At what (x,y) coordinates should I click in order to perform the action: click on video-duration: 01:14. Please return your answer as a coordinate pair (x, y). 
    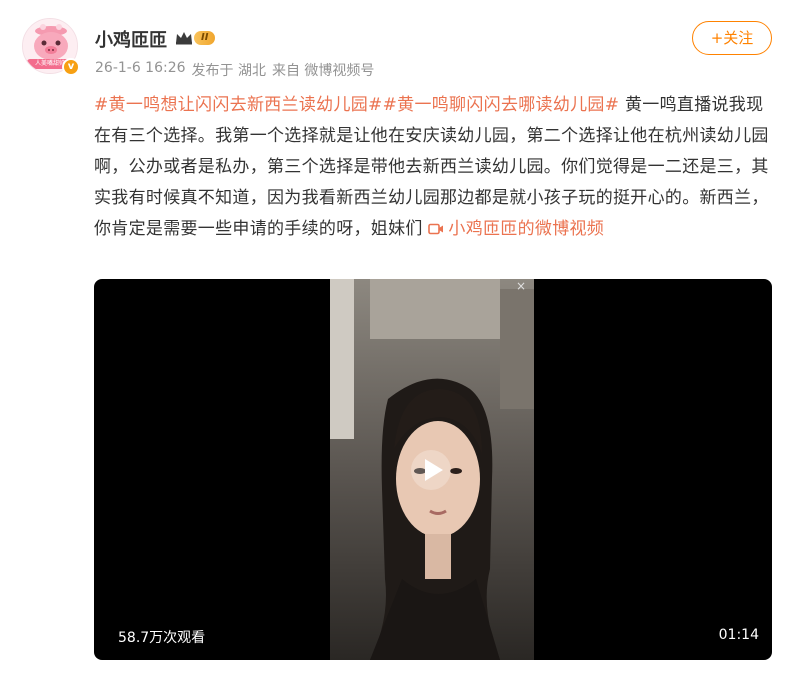
    Looking at the image, I should click on (738, 635).